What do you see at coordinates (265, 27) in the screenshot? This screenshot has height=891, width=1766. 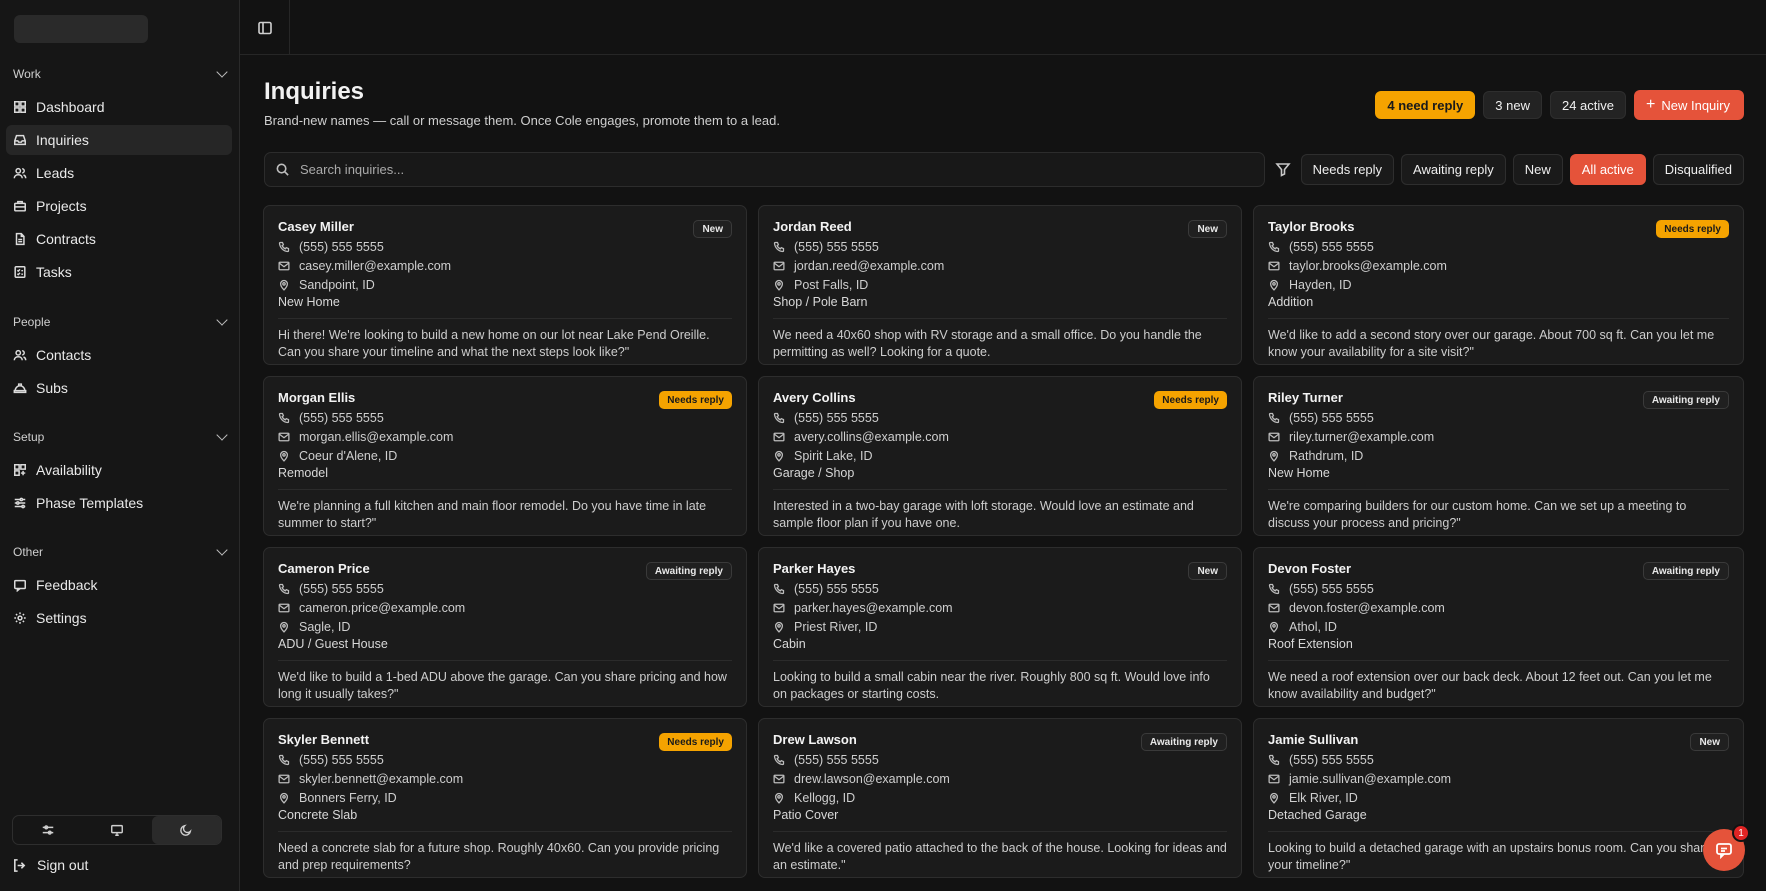 I see `sidebar-toggle-button` at bounding box center [265, 27].